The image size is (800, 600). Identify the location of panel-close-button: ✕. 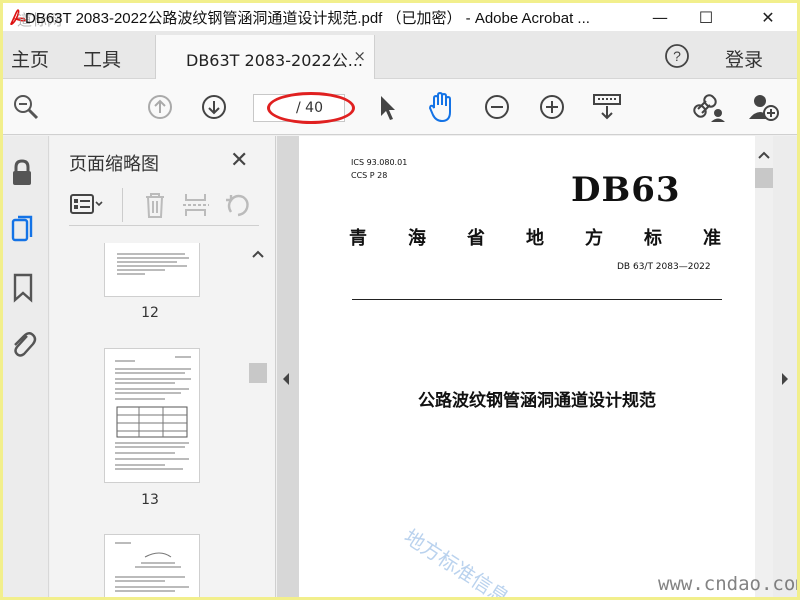
(239, 160).